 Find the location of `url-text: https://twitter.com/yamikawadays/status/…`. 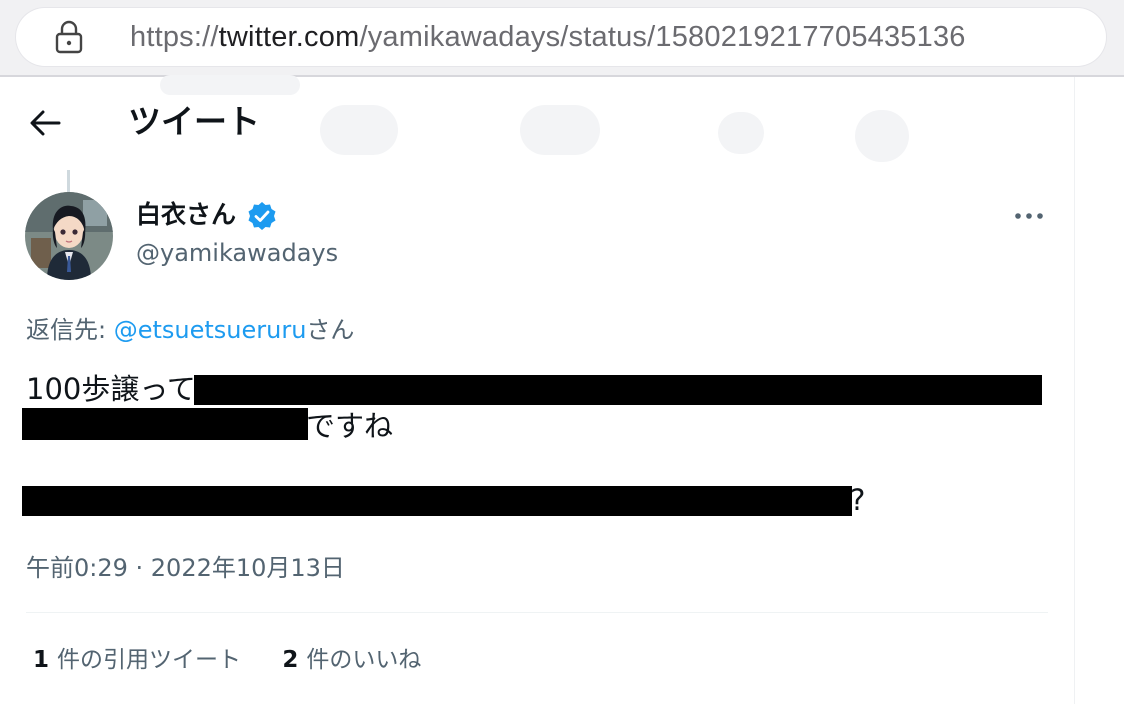

url-text: https://twitter.com/yamikawadays/status/… is located at coordinates (548, 37).